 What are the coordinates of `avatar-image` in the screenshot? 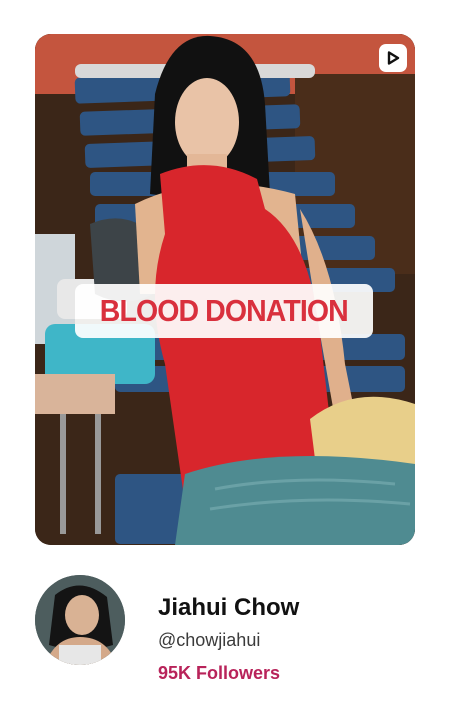 It's located at (80, 620).